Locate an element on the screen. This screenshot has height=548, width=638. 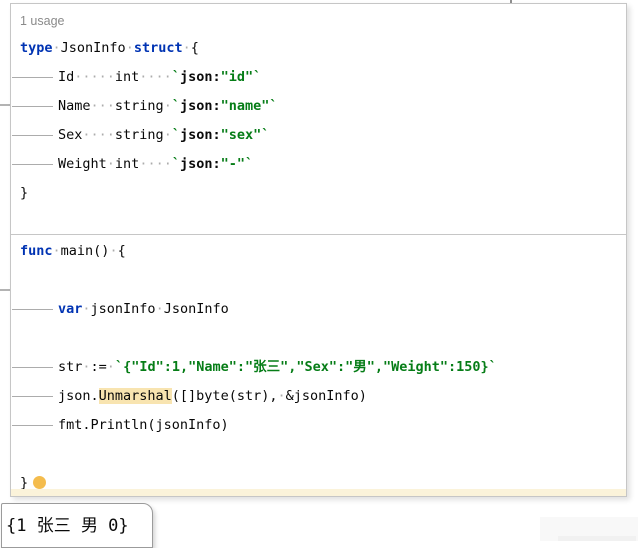
highlighted-identifier: Unmarshal is located at coordinates (135, 396).